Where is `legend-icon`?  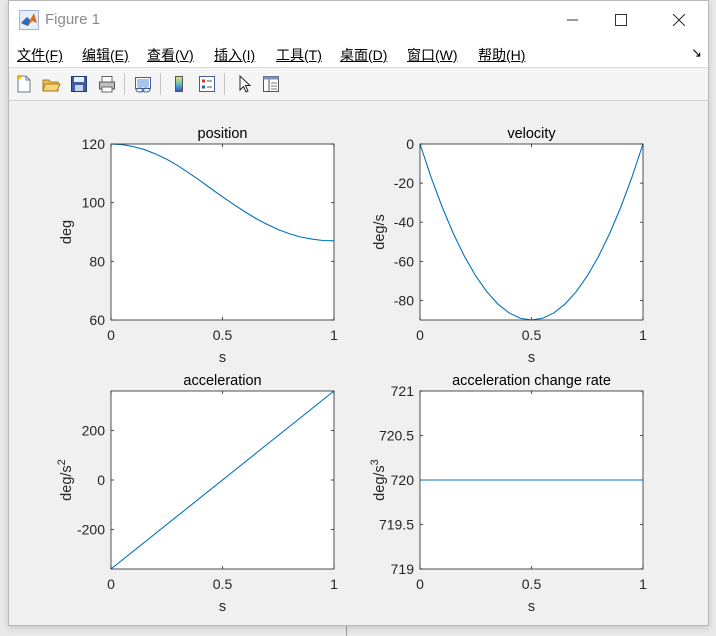
legend-icon is located at coordinates (207, 84).